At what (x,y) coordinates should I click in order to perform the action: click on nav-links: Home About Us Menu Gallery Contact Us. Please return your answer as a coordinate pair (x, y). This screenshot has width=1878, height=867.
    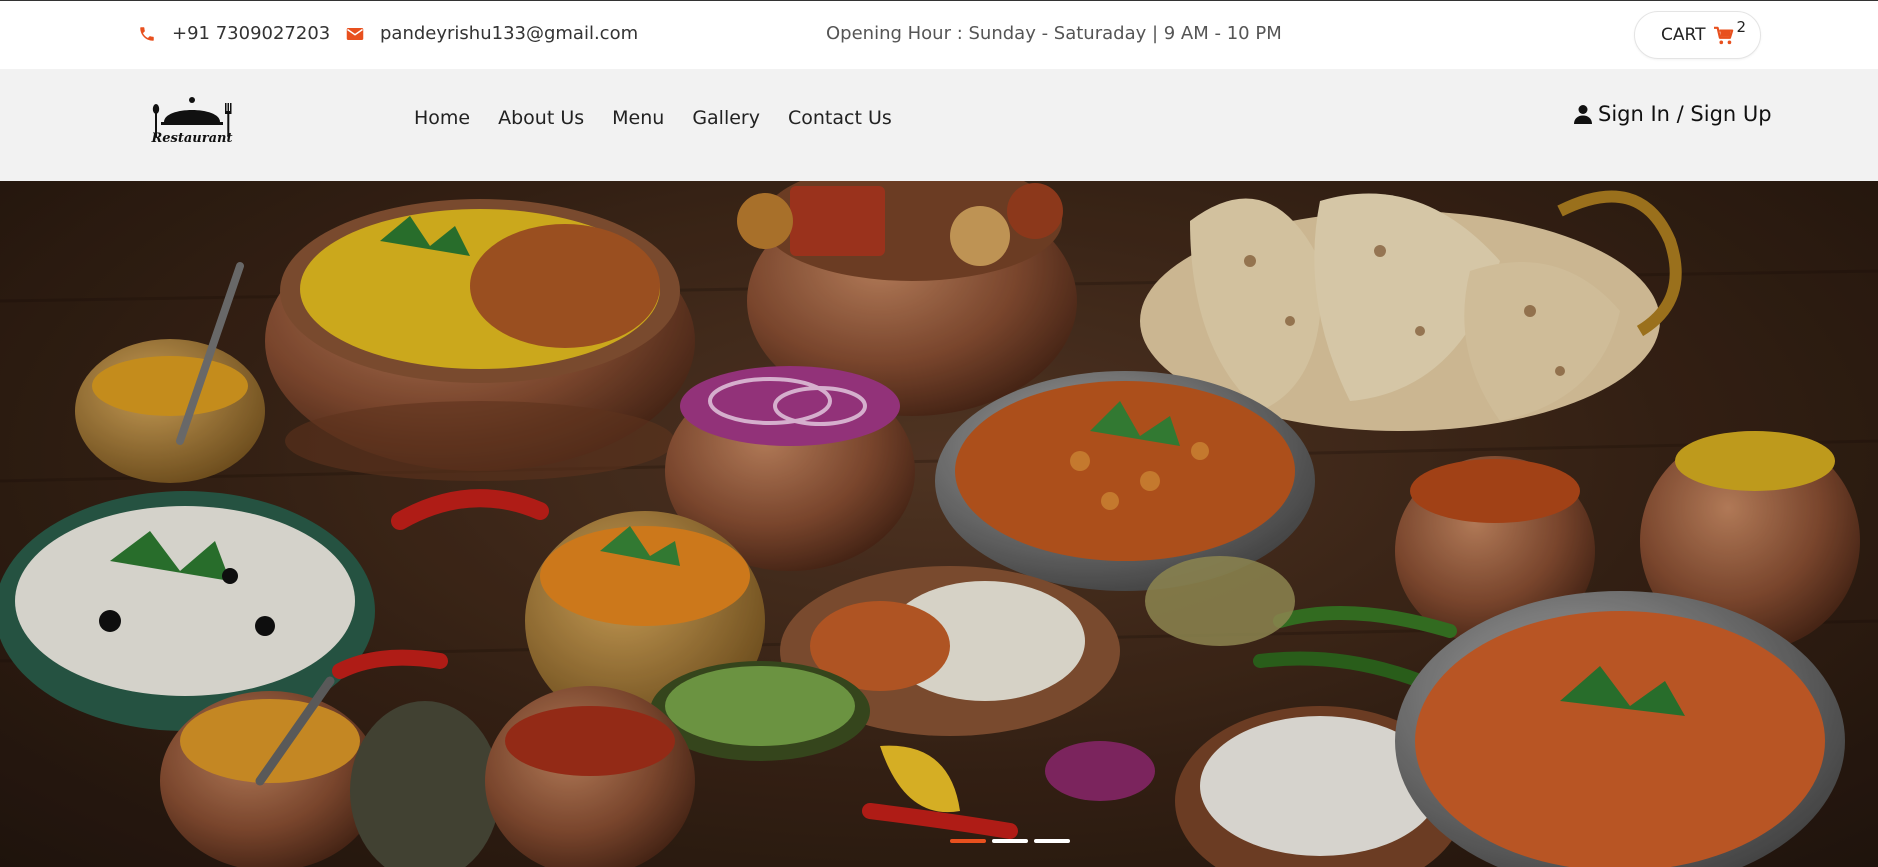
    Looking at the image, I should click on (667, 118).